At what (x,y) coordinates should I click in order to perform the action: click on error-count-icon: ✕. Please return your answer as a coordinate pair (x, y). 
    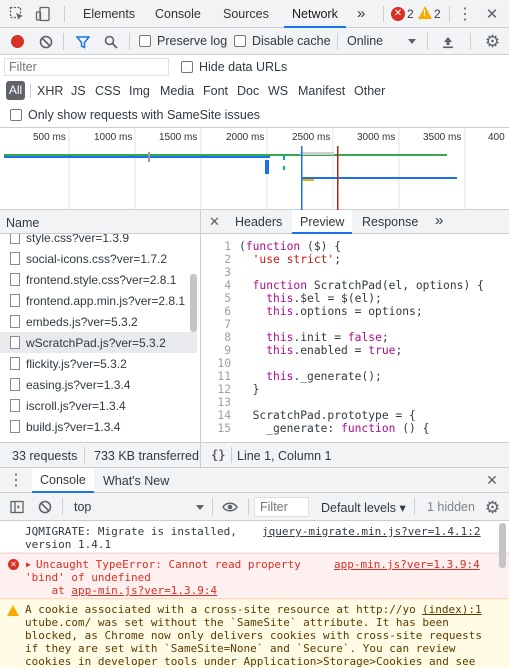
    Looking at the image, I should click on (398, 14).